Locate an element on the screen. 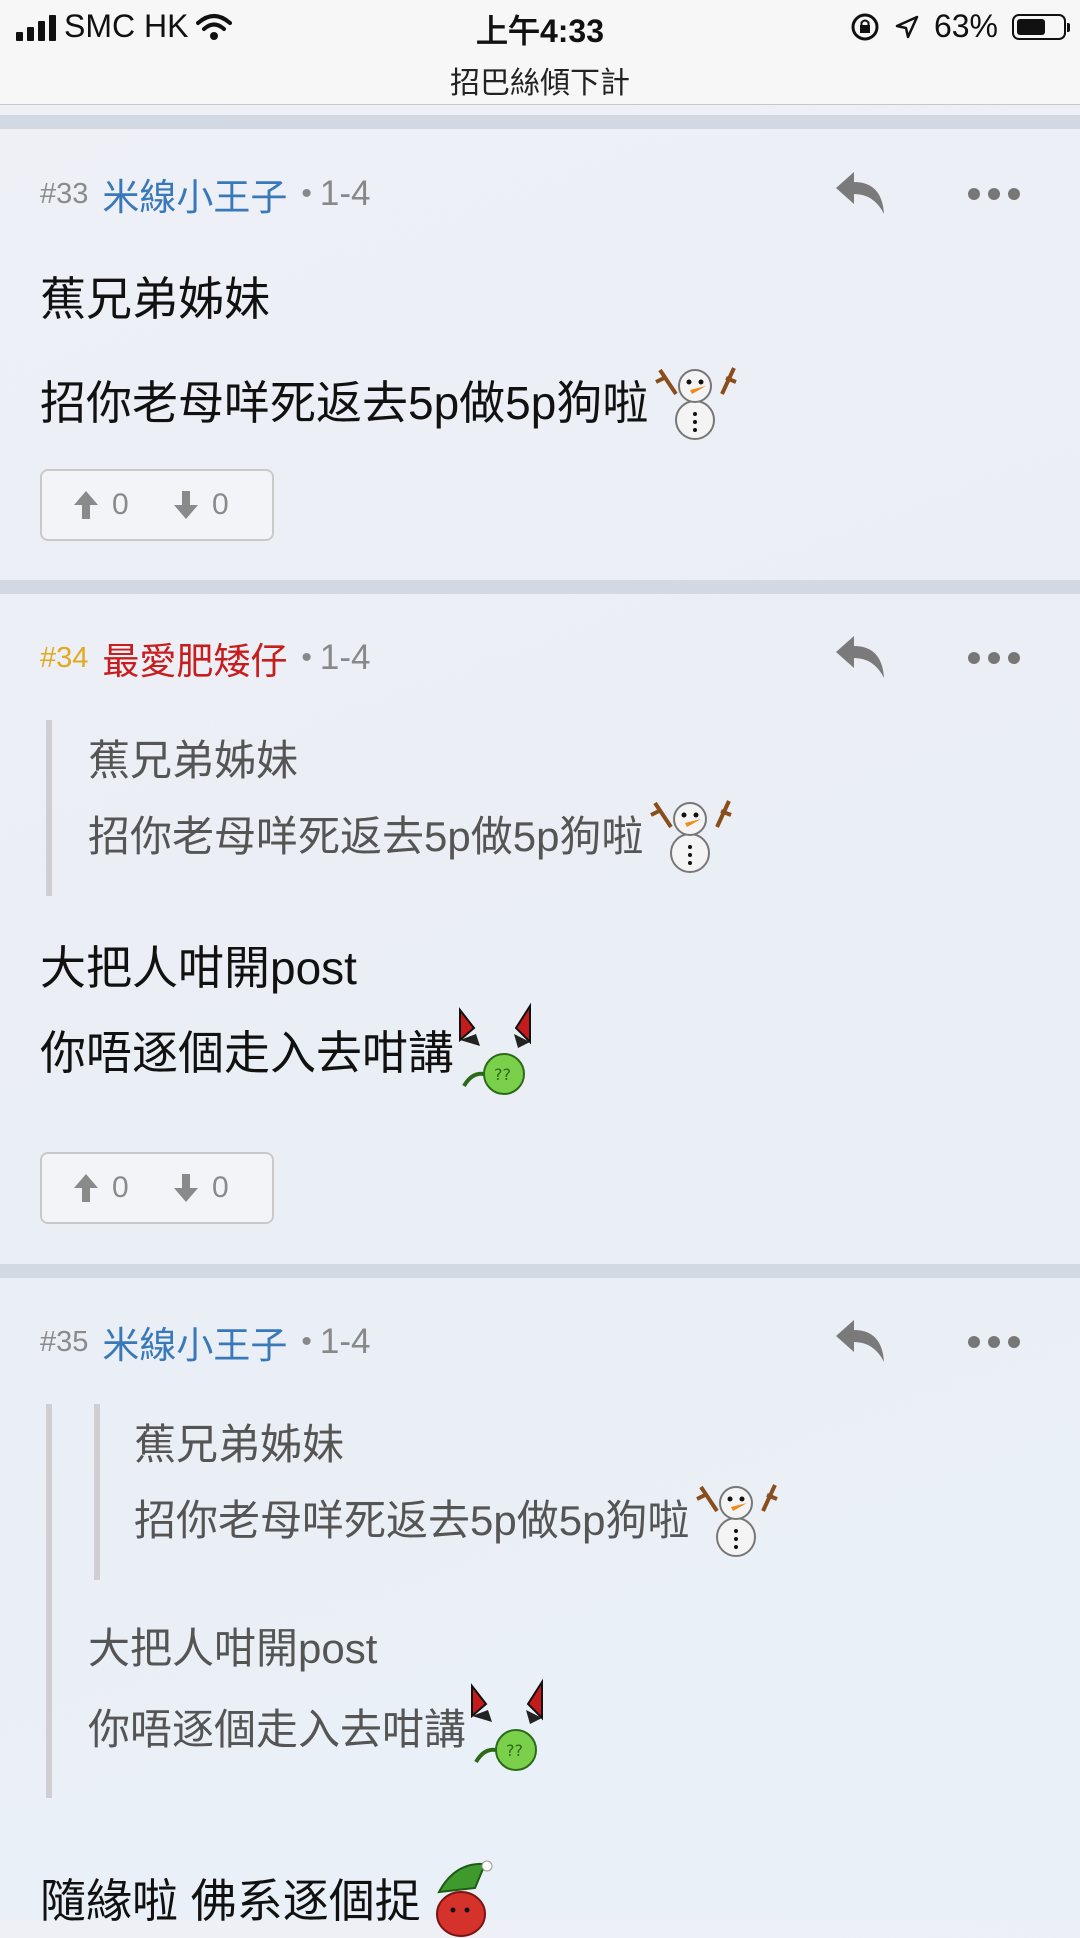 The image size is (1080, 1938). post-header: #34 最愛肥矮仔 • 1-4 is located at coordinates (205, 658).